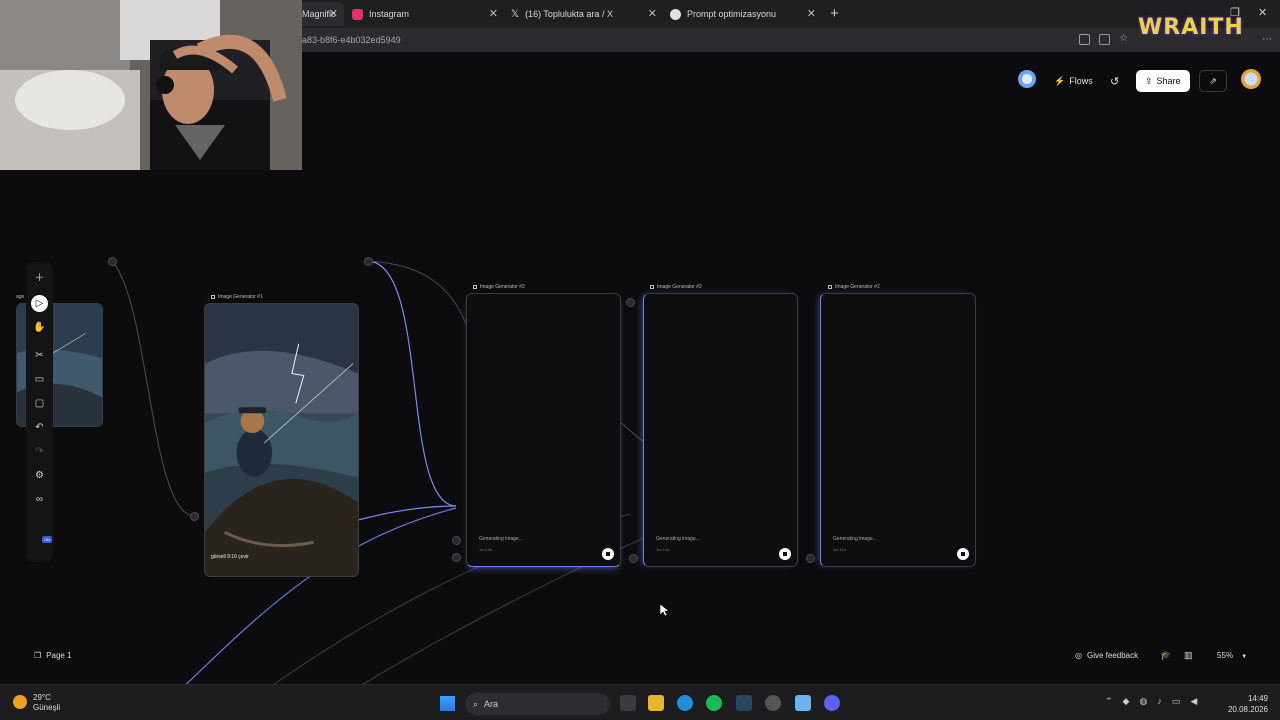 The height and width of the screenshot is (720, 1280). What do you see at coordinates (685, 703) in the screenshot?
I see `edge-icon` at bounding box center [685, 703].